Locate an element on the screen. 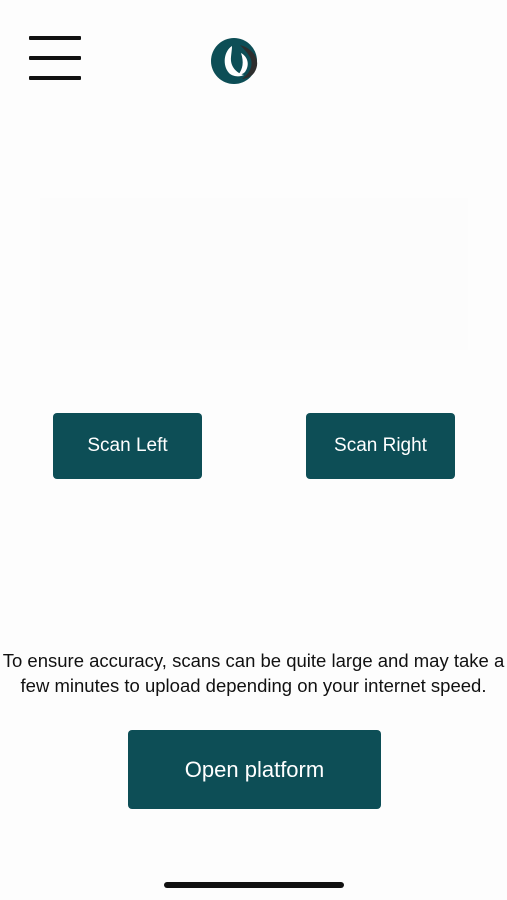 The width and height of the screenshot is (507, 900). leaf-logo-icon is located at coordinates (234, 61).